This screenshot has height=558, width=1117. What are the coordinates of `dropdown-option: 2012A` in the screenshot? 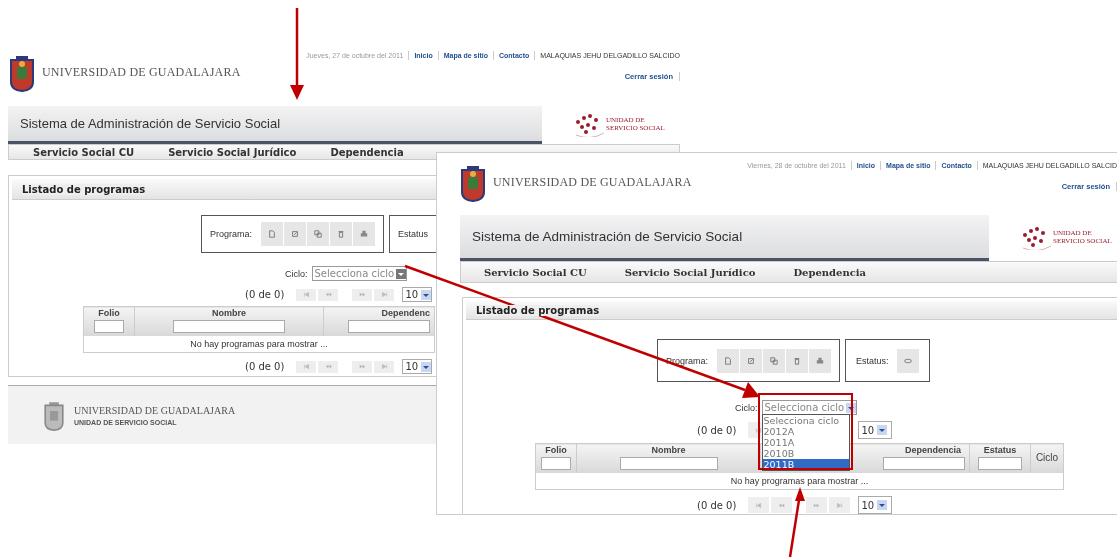 It's located at (805, 431).